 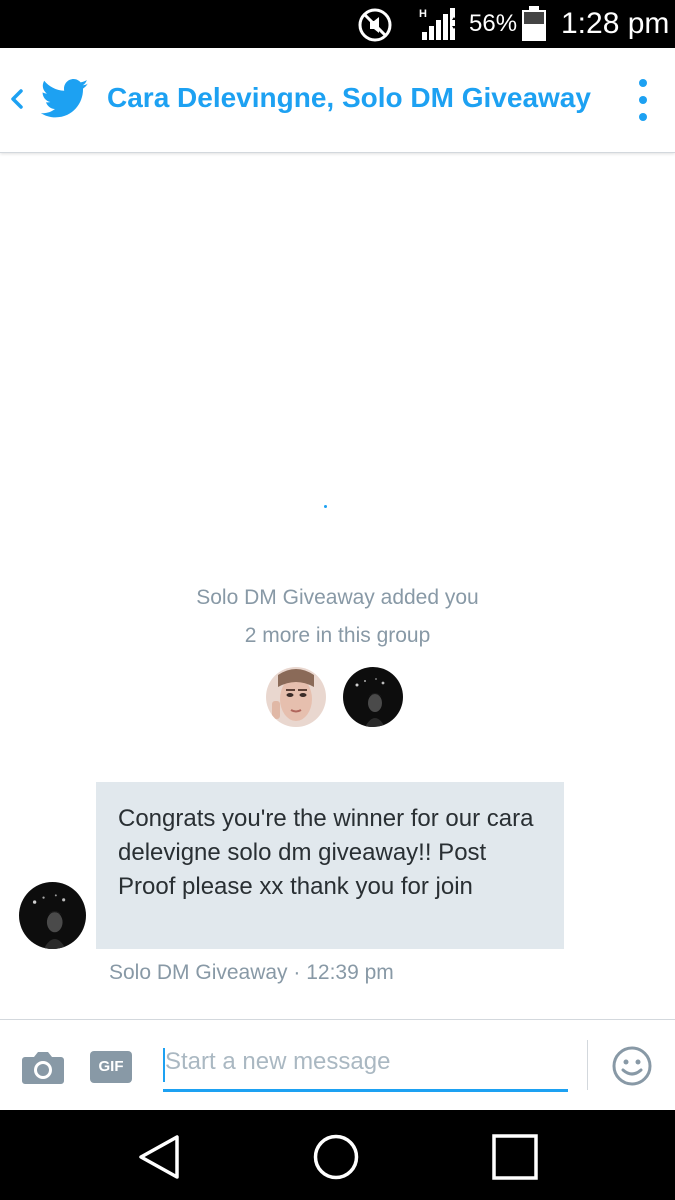 I want to click on battery-icon, so click(x=534, y=23).